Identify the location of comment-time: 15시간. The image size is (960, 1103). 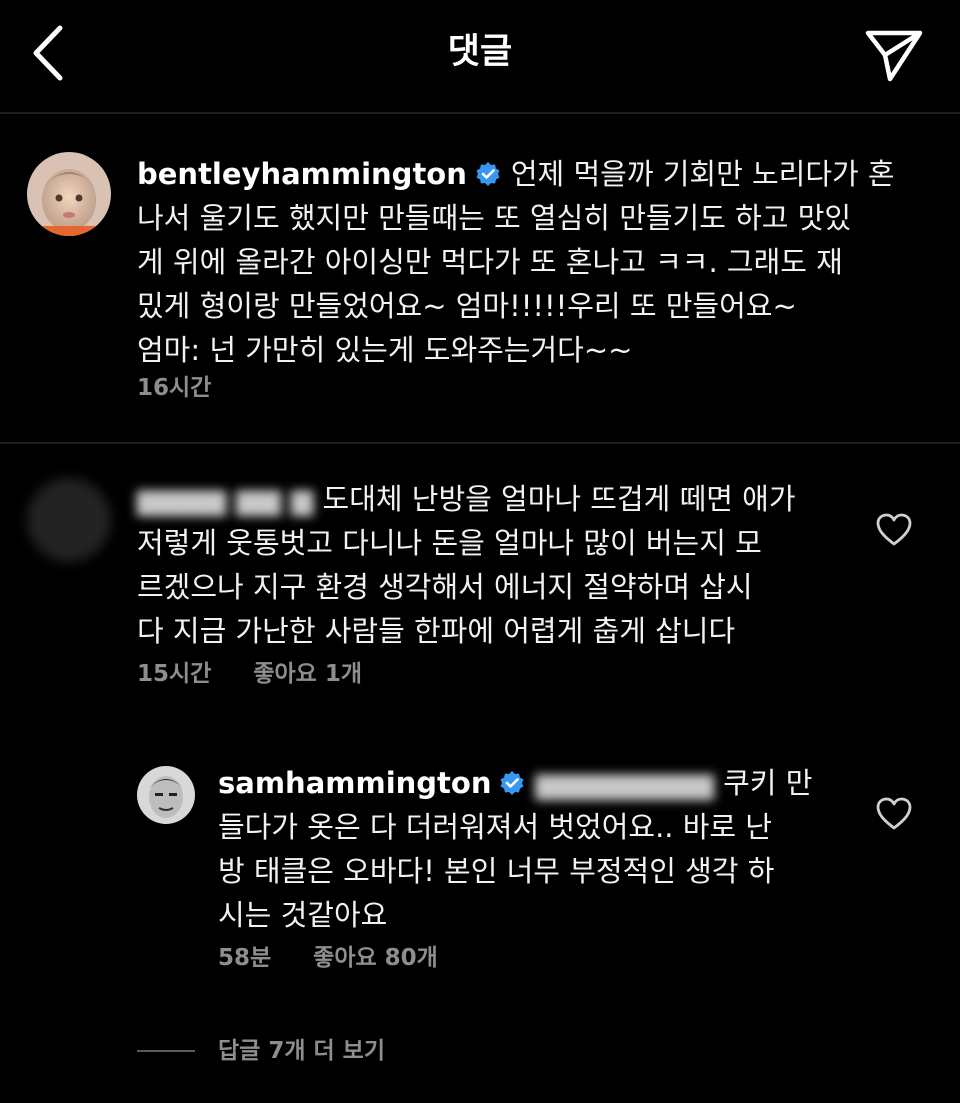
(174, 674).